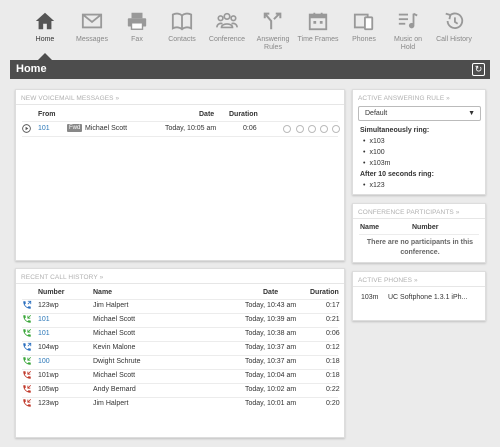  Describe the element at coordinates (273, 33) in the screenshot. I see `nav-answering-rules: Answering Rules` at that location.